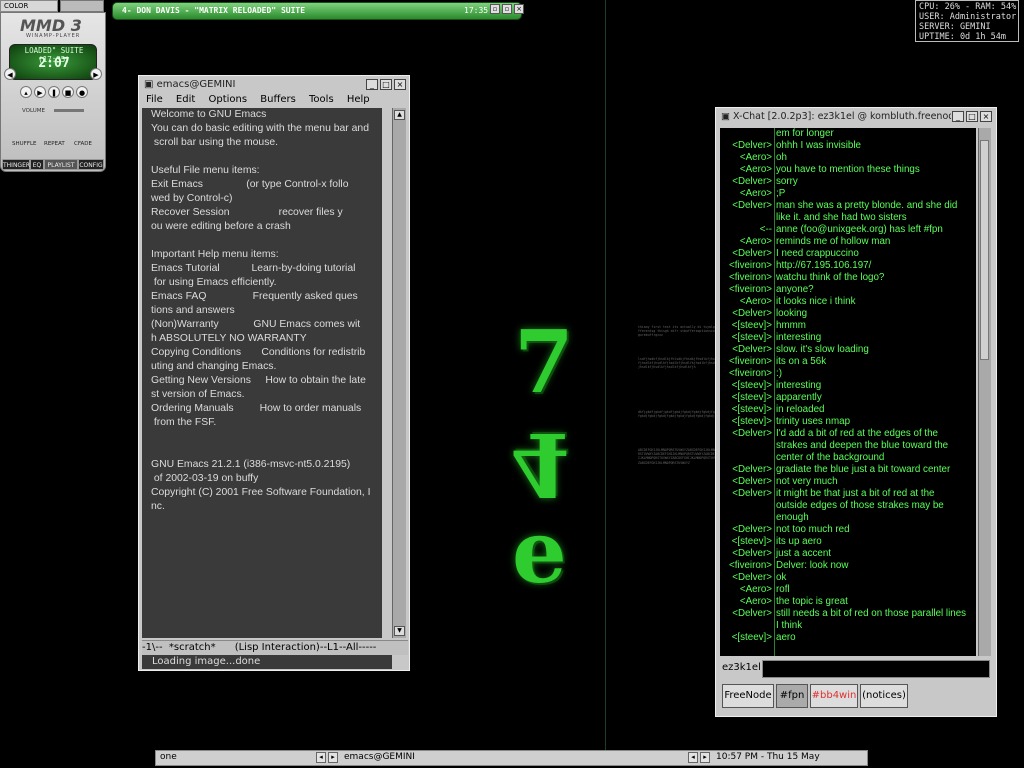  Describe the element at coordinates (848, 518) in the screenshot. I see `chat-message: enough` at that location.